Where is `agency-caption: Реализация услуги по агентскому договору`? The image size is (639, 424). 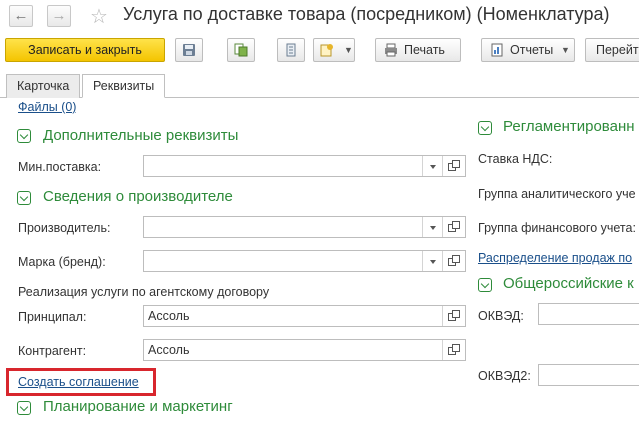 agency-caption: Реализация услуги по агентскому договору is located at coordinates (144, 292).